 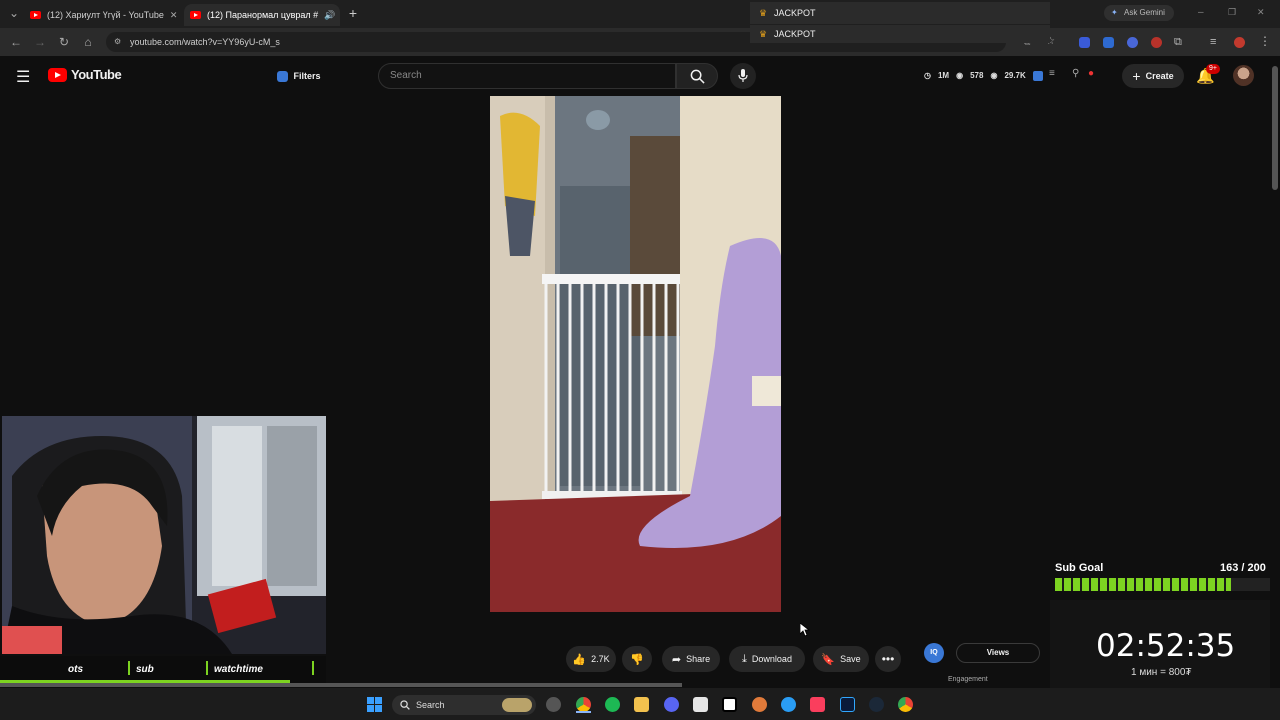 What do you see at coordinates (1159, 76) in the screenshot?
I see `create-label: Create` at bounding box center [1159, 76].